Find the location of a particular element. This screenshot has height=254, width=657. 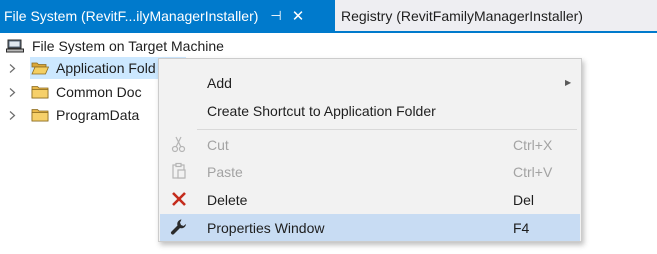

menu-item-add: Add ▶ is located at coordinates (370, 82).